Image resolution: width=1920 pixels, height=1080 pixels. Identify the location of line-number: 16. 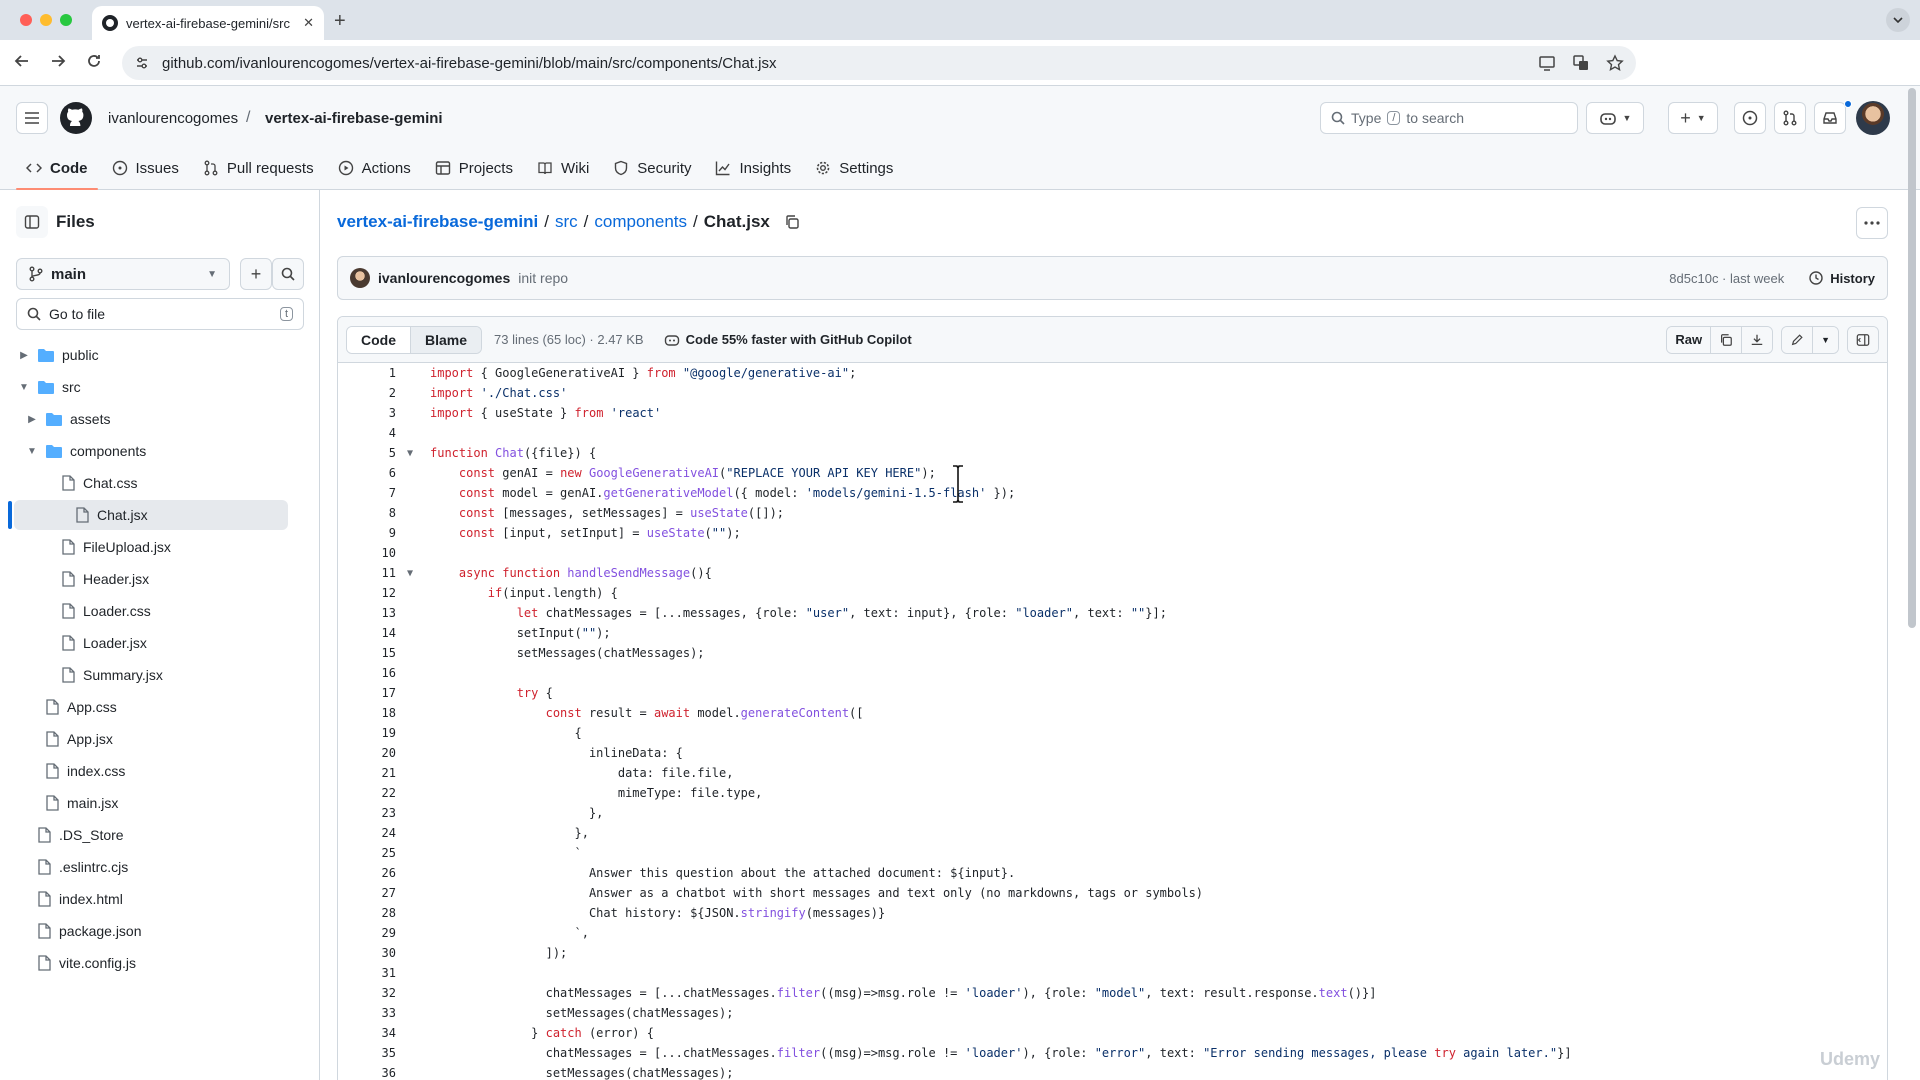
(367, 673).